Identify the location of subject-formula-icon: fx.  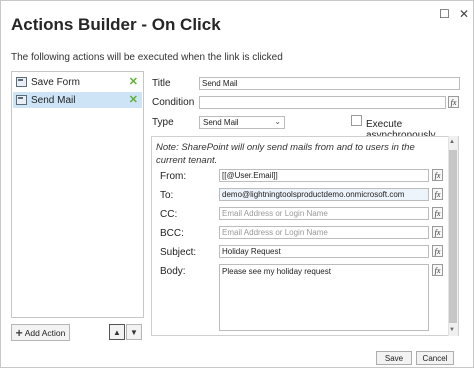
(437, 251).